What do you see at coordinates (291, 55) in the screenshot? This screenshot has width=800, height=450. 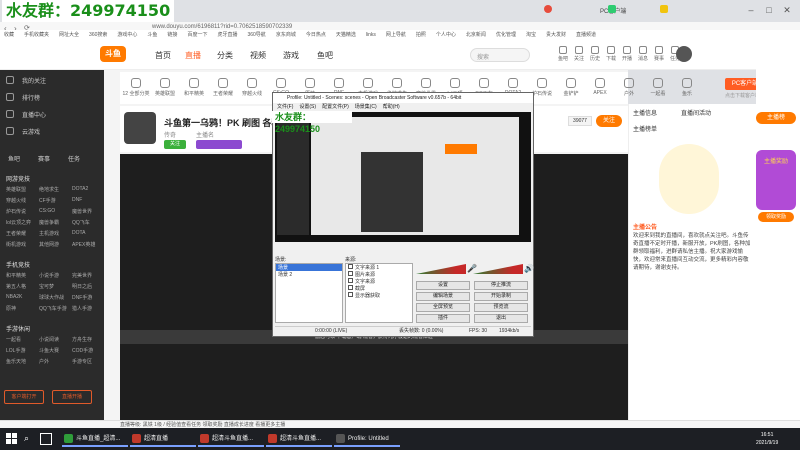 I see `nav-game: 游戏` at bounding box center [291, 55].